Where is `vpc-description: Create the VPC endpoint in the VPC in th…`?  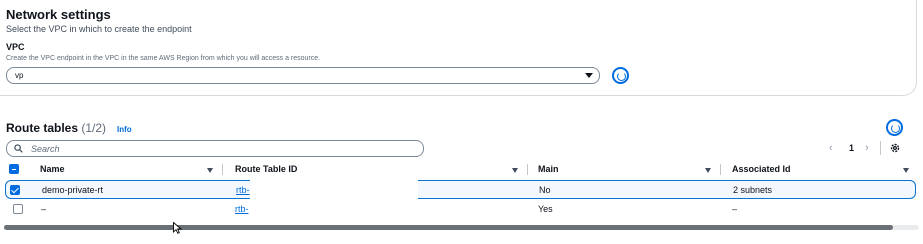
vpc-description: Create the VPC endpoint in the VPC in th… is located at coordinates (163, 58).